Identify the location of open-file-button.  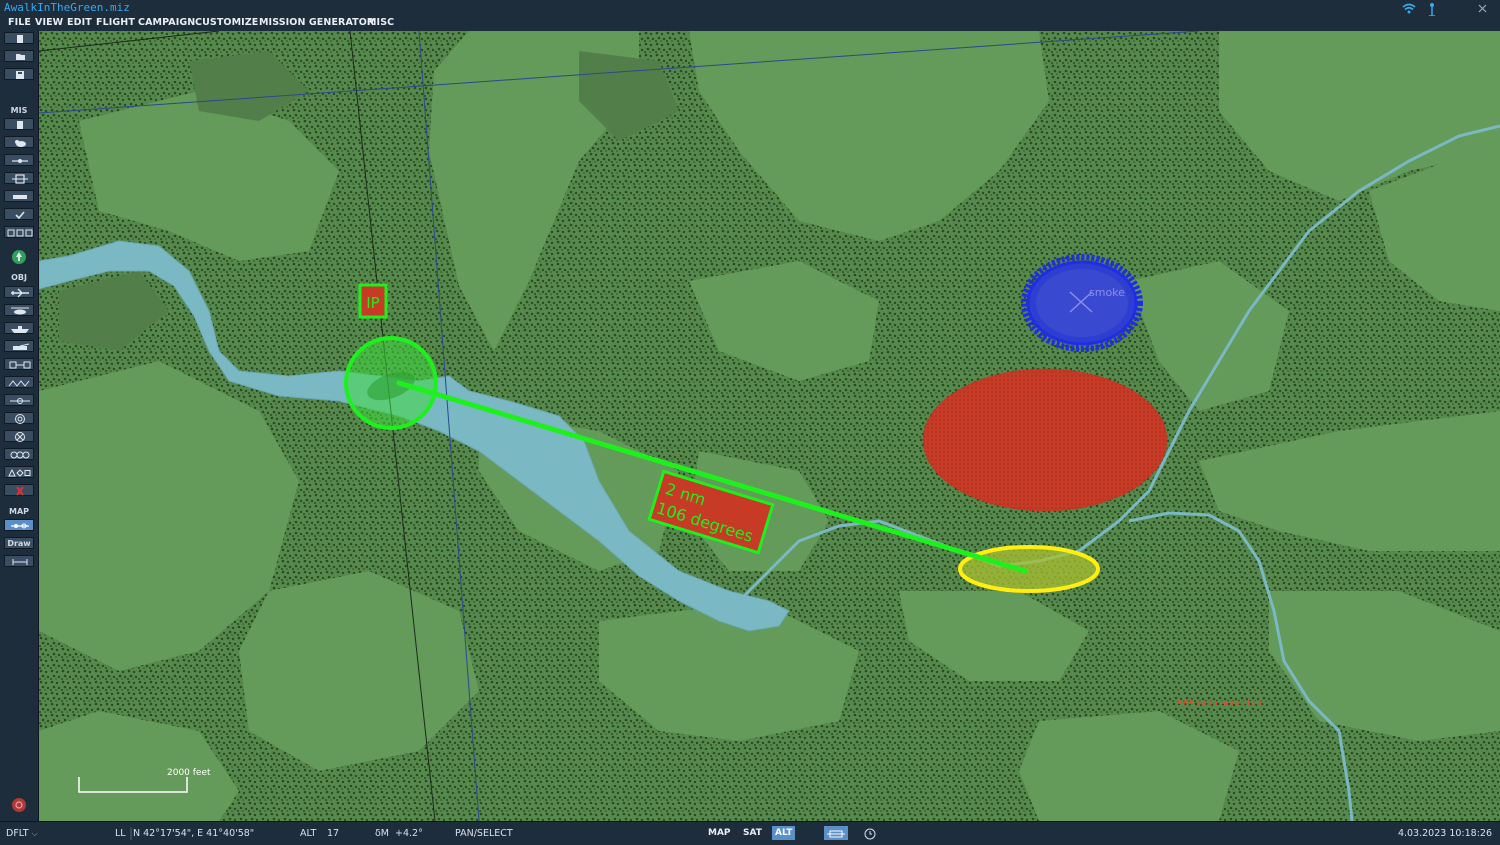
(19, 56).